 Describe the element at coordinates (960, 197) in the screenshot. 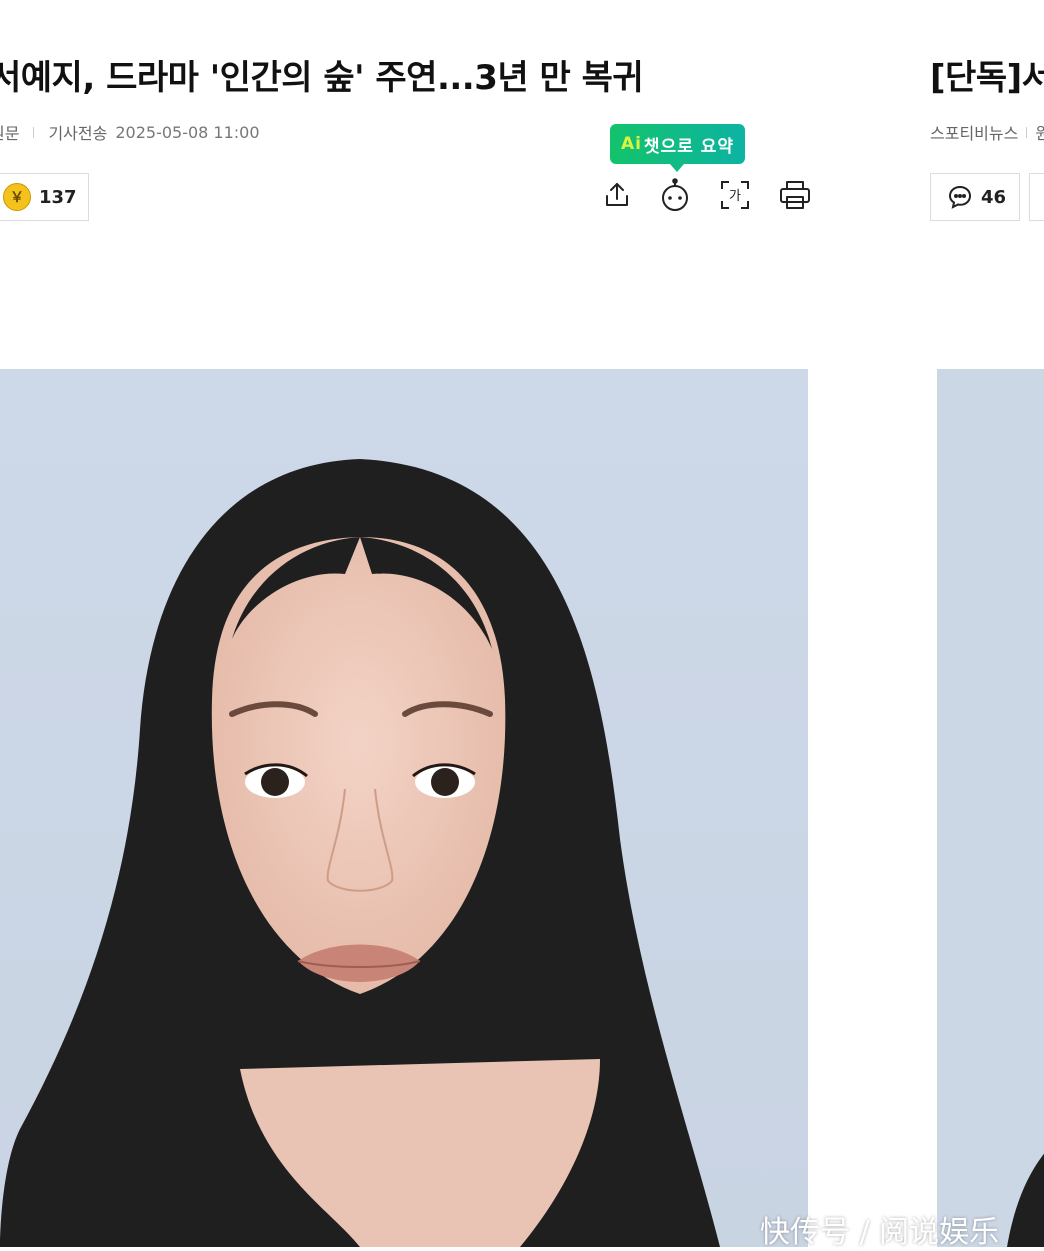

I see `comment-icon` at that location.